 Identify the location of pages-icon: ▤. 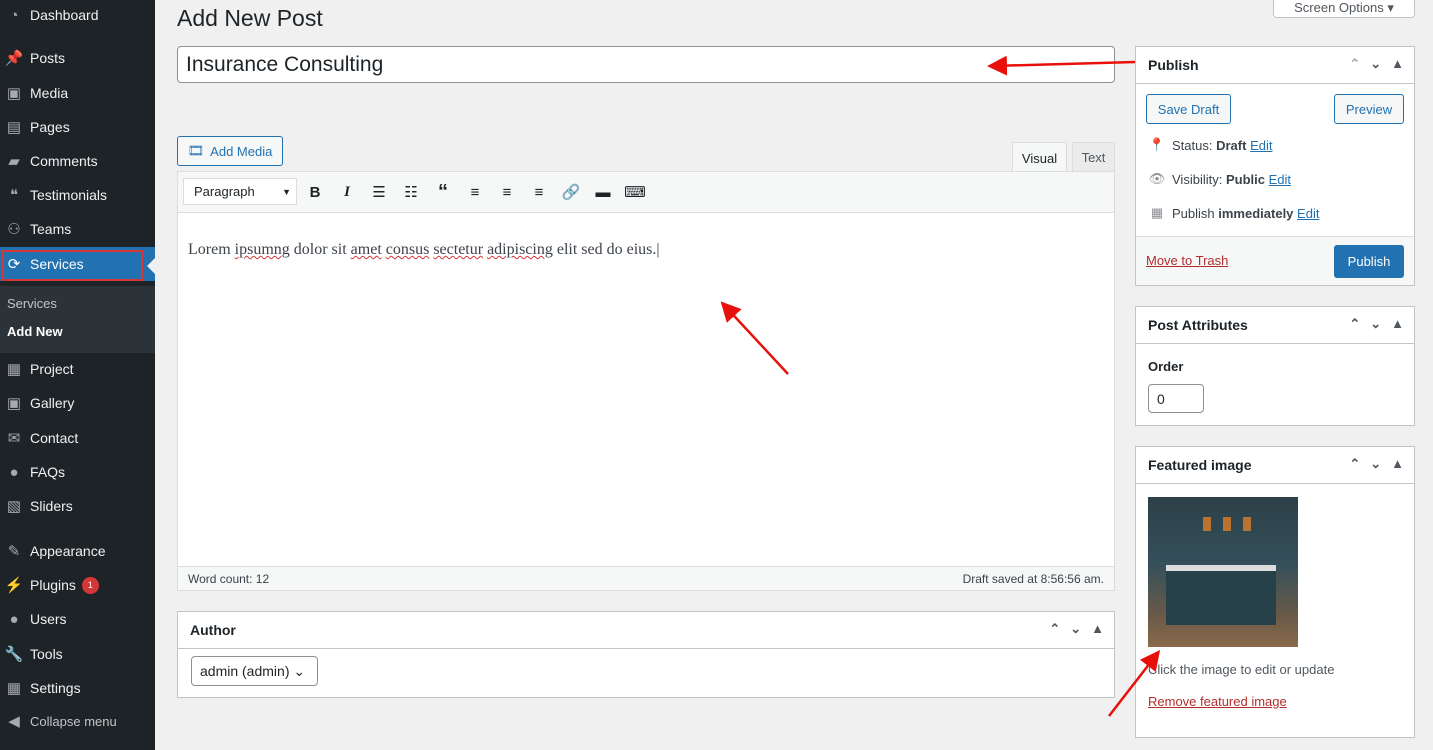
(14, 127).